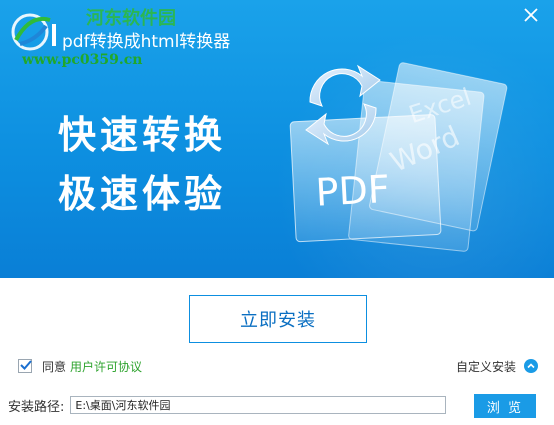 This screenshot has width=554, height=425. I want to click on watermark-site: www.pc0359.cn, so click(82, 60).